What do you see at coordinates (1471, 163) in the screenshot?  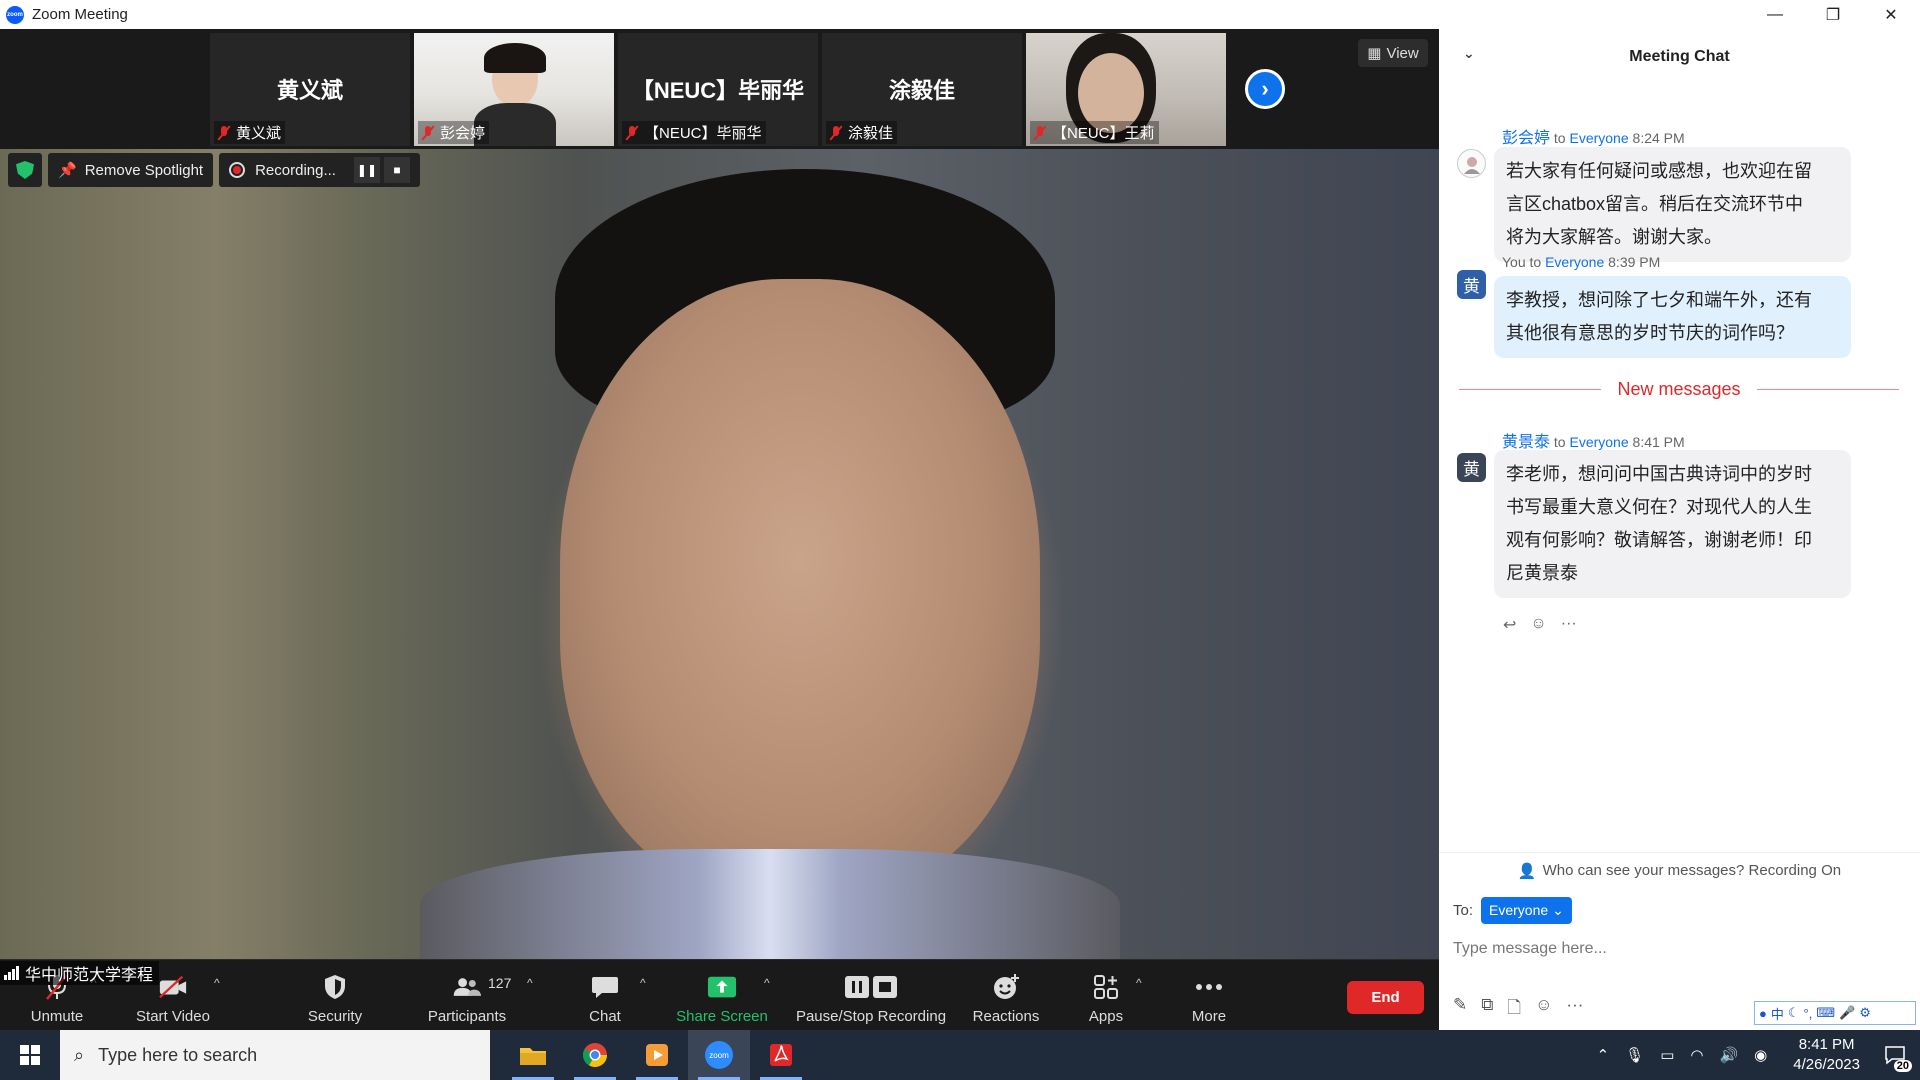 I see `avatar` at bounding box center [1471, 163].